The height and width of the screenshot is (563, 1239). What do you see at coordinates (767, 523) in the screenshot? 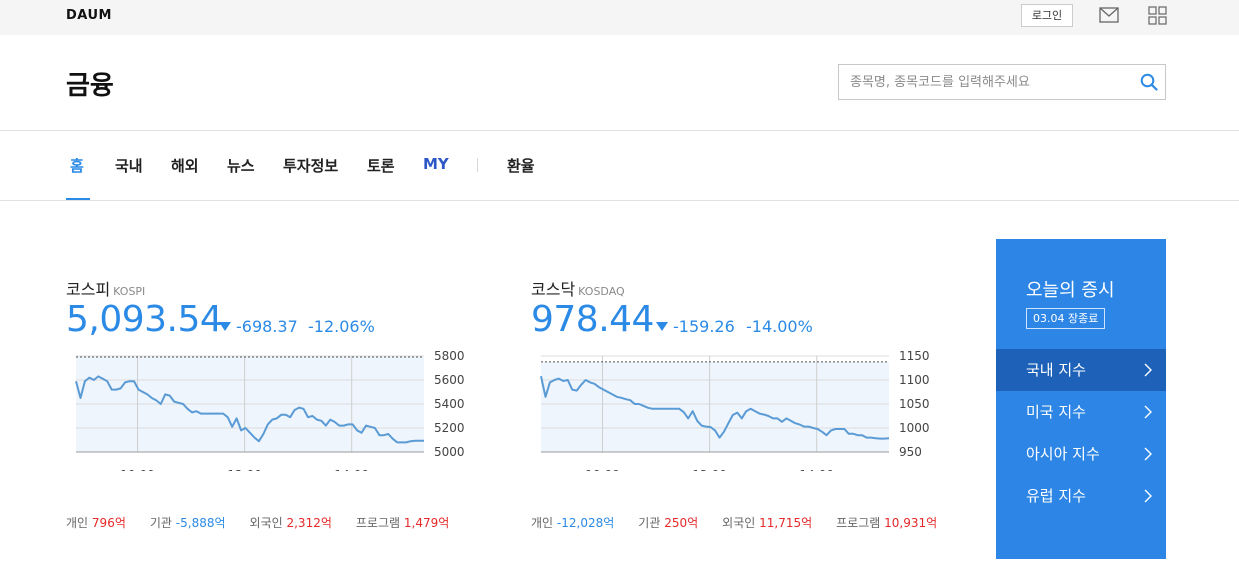
I see `trade-foreign: 외국인 11,715억` at bounding box center [767, 523].